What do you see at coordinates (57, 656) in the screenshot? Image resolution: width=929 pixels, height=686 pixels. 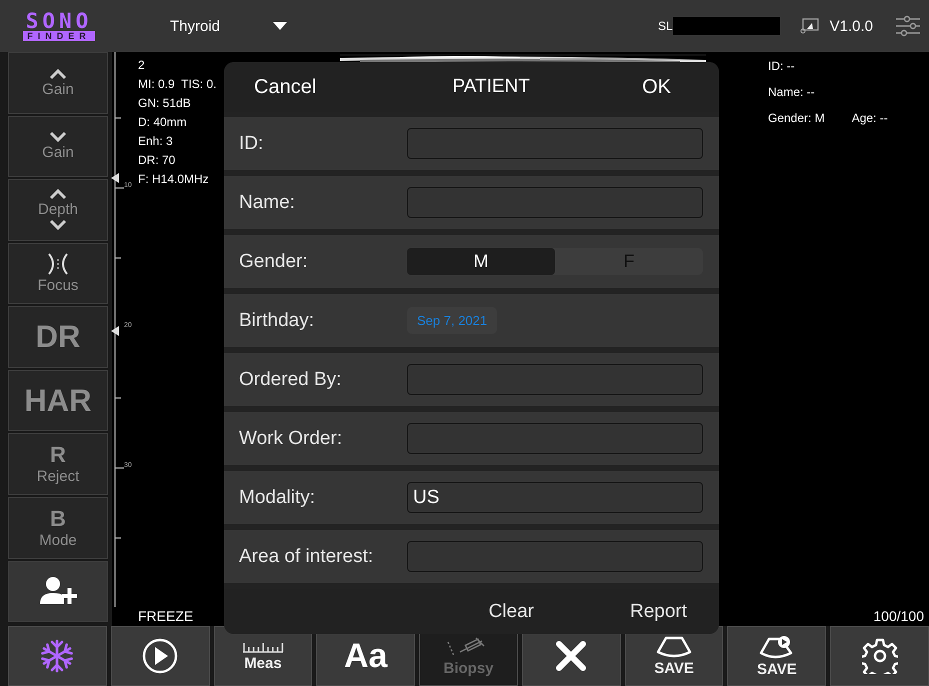 I see `snowflake-icon` at bounding box center [57, 656].